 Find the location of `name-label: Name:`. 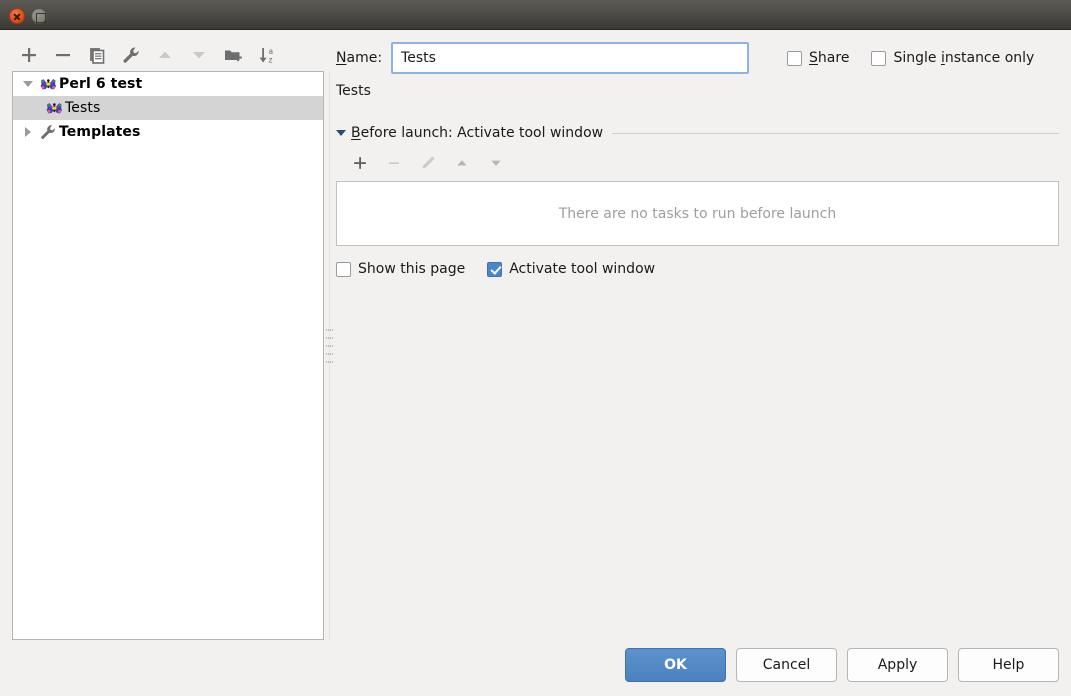

name-label: Name: is located at coordinates (359, 58).